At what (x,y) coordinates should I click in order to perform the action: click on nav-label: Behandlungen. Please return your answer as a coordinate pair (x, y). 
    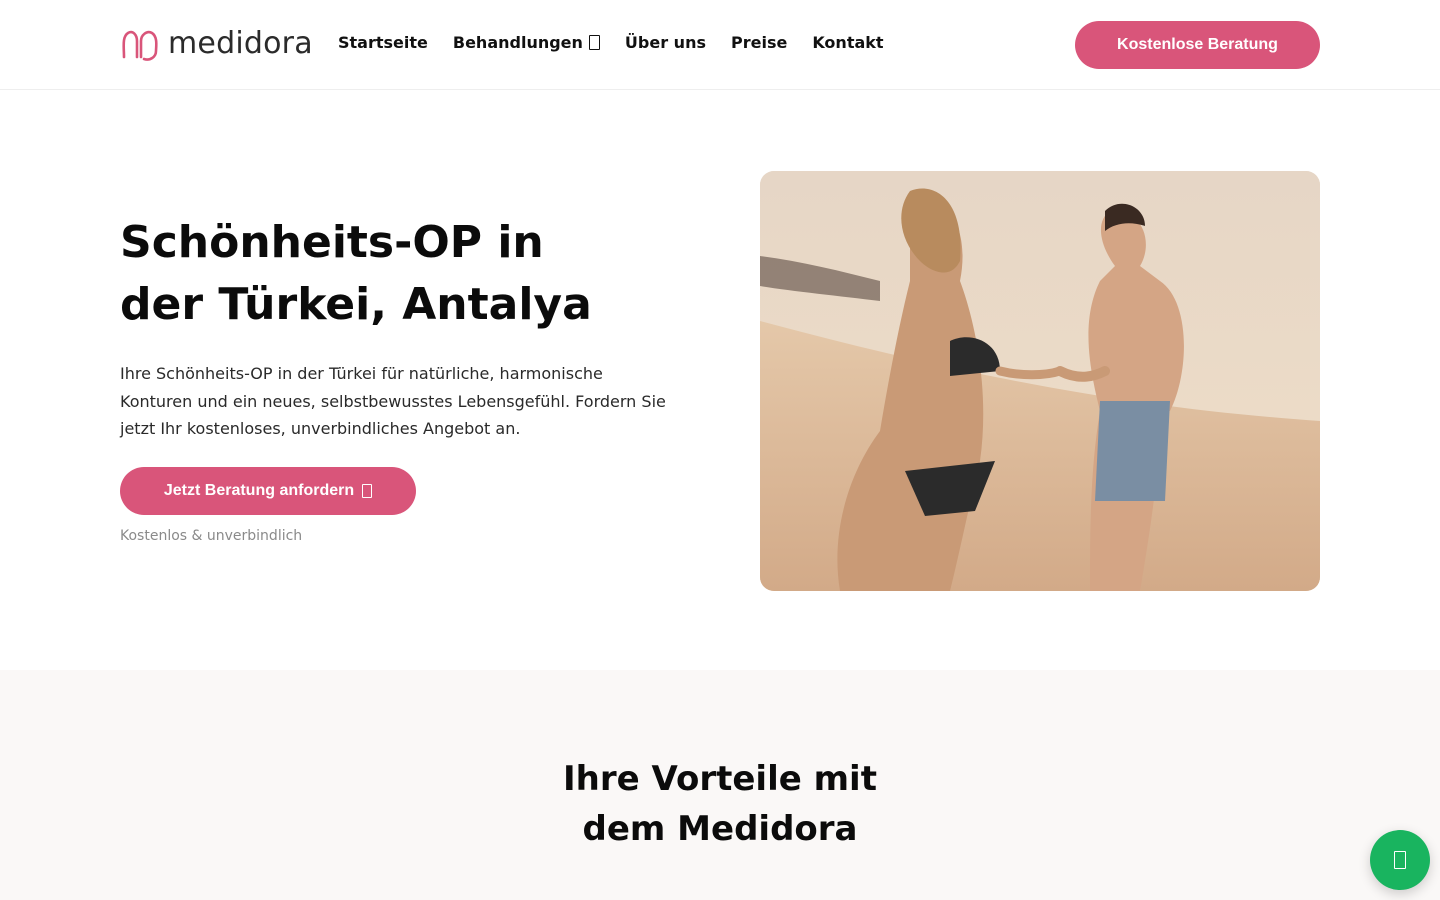
    Looking at the image, I should click on (517, 42).